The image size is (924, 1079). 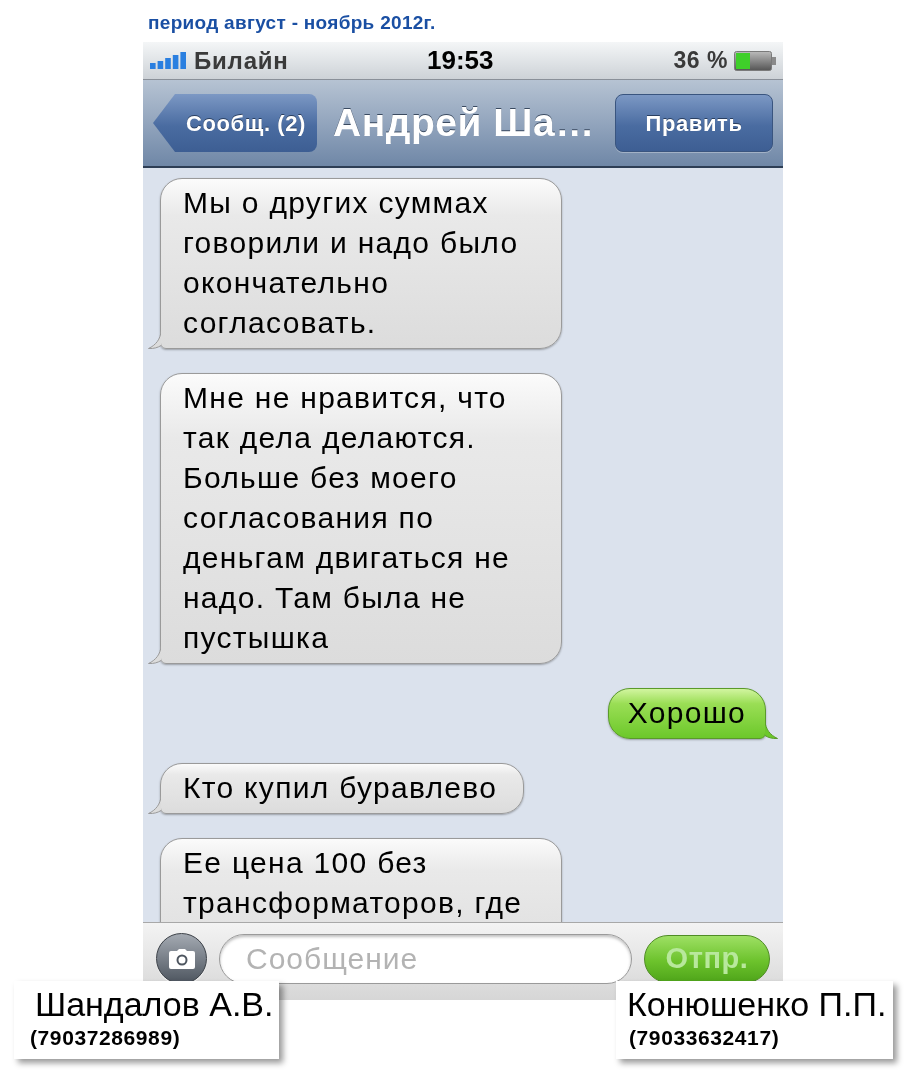 What do you see at coordinates (105, 1038) in the screenshot?
I see `contact-phone: (79037286989)` at bounding box center [105, 1038].